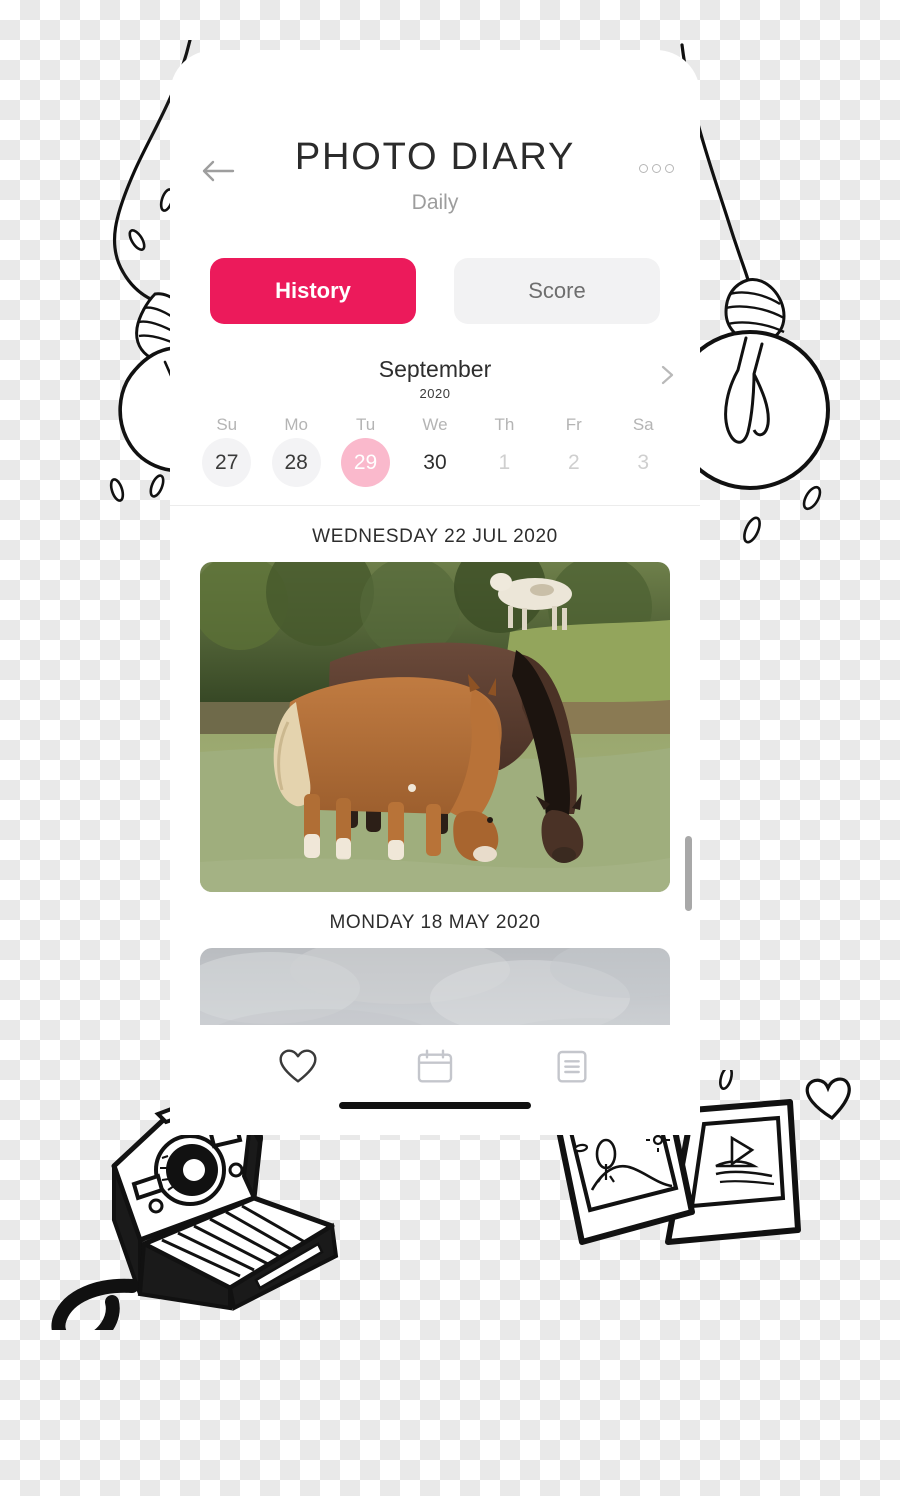 The width and height of the screenshot is (900, 1496). I want to click on calendar-day-cell: 3, so click(643, 462).